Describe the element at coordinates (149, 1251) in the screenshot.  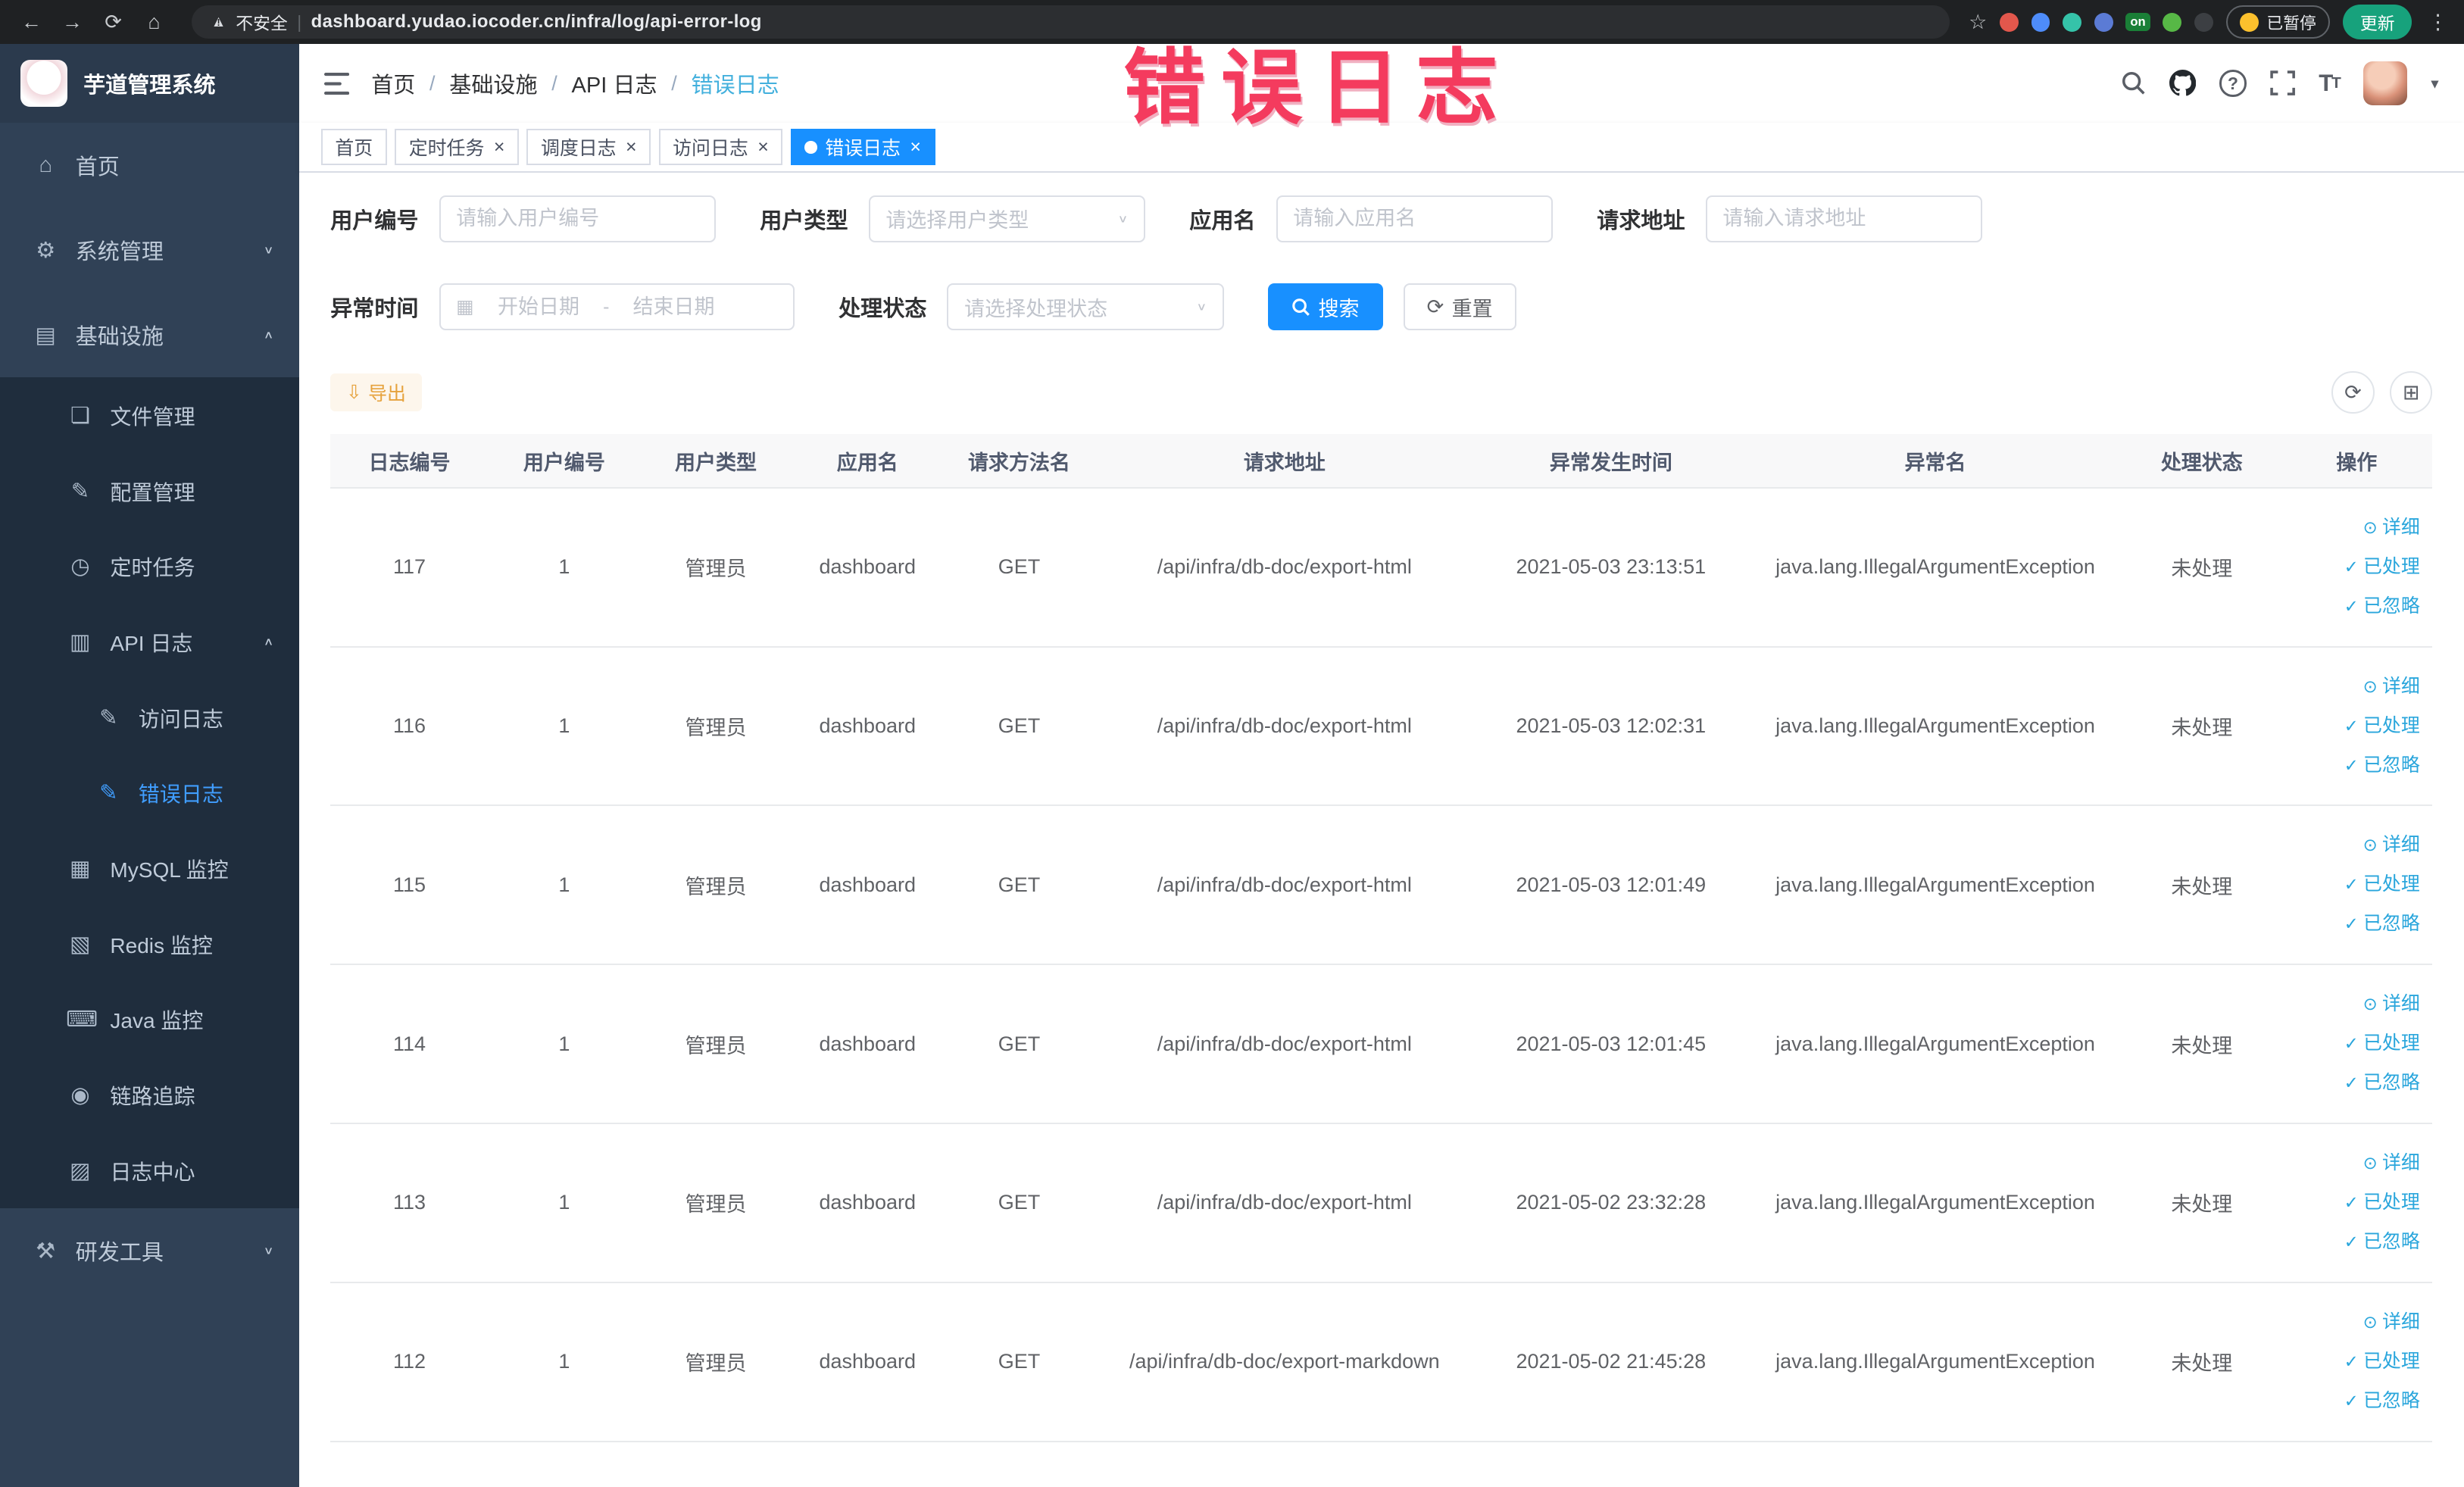
I see `sidebar-item-devtools: ⚒ 研发工具 ∨` at that location.